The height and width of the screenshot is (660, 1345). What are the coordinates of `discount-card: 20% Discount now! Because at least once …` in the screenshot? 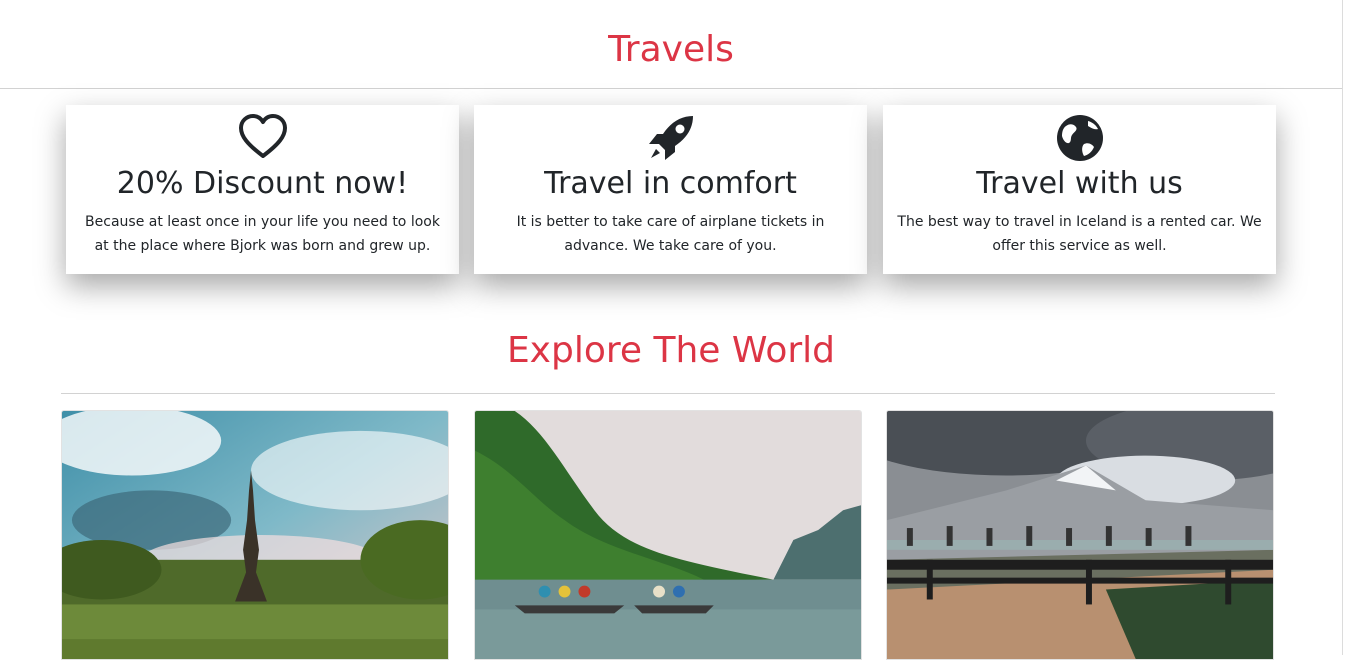 It's located at (262, 189).